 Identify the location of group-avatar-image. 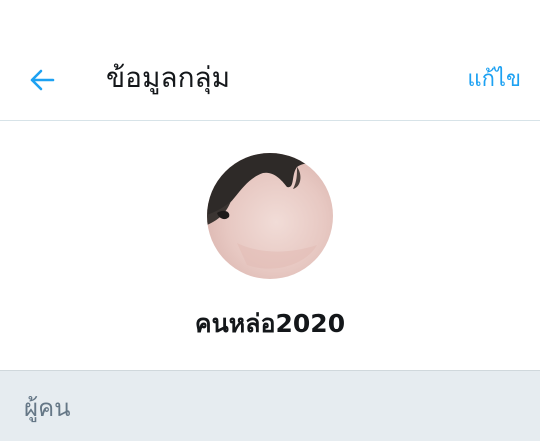
(270, 216).